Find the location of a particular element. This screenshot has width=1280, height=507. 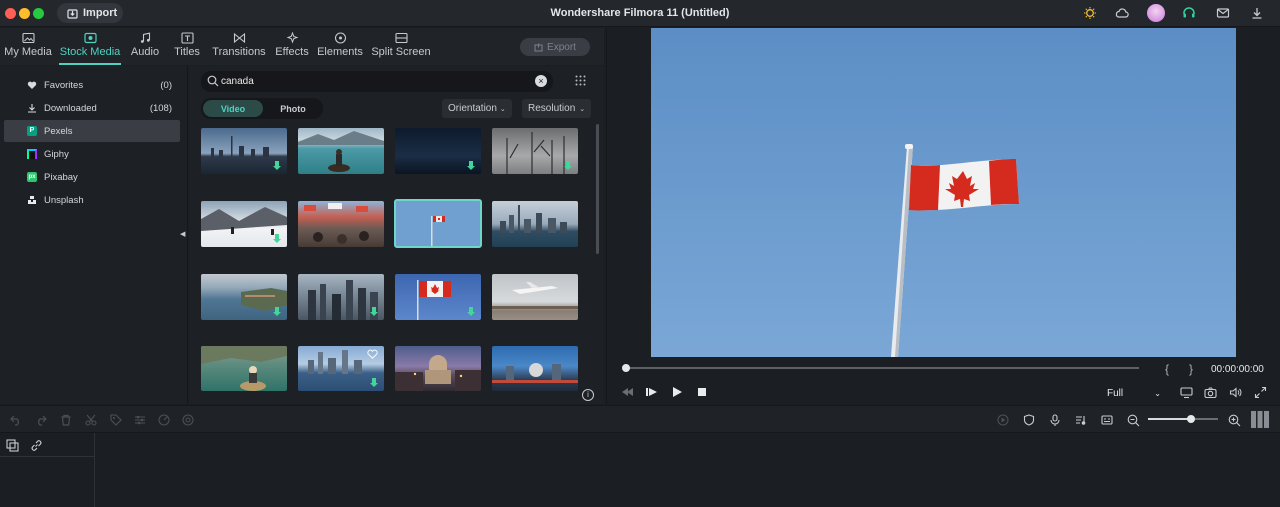

stop-icon is located at coordinates (702, 392).